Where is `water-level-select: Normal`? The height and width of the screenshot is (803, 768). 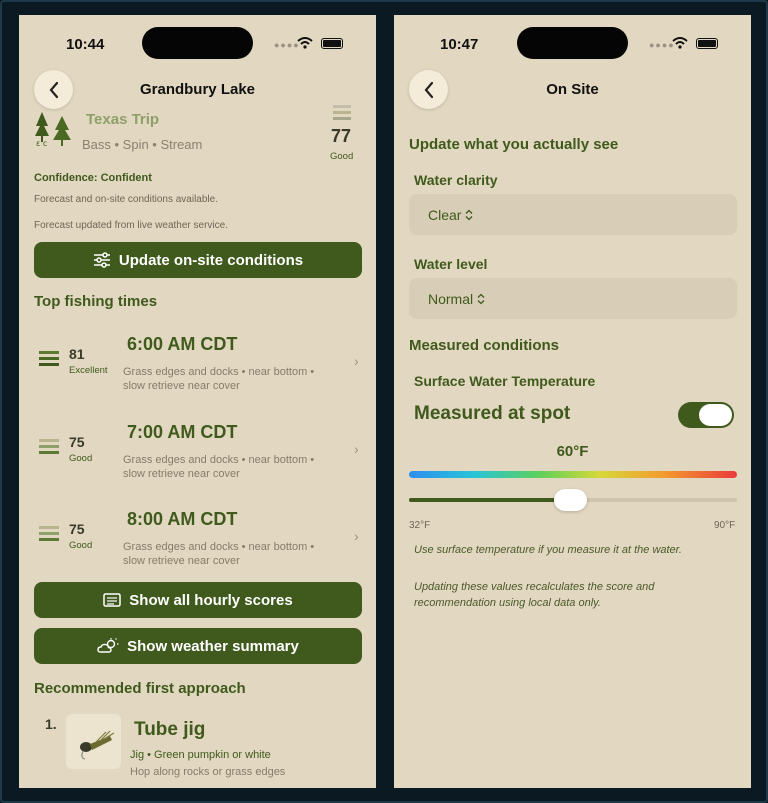 water-level-select: Normal is located at coordinates (573, 298).